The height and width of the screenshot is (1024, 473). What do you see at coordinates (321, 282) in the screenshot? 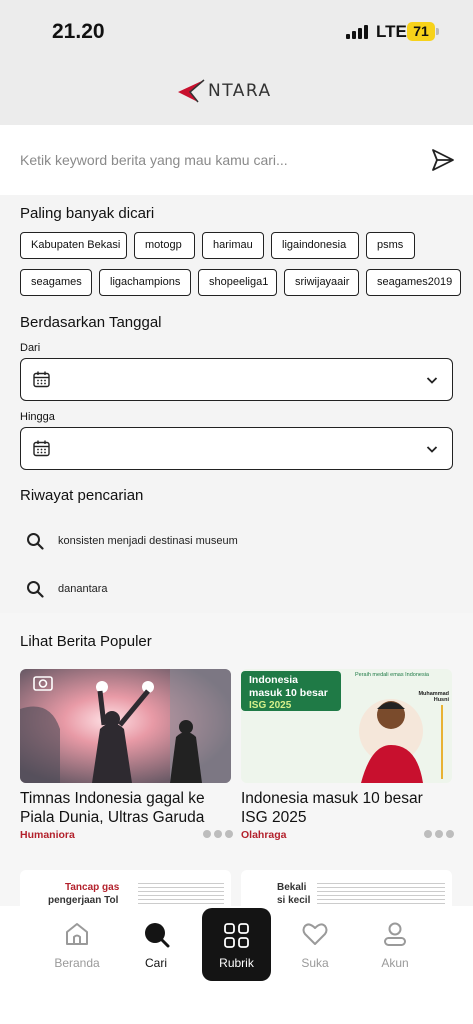
I see `chip: sriwijayaair` at bounding box center [321, 282].